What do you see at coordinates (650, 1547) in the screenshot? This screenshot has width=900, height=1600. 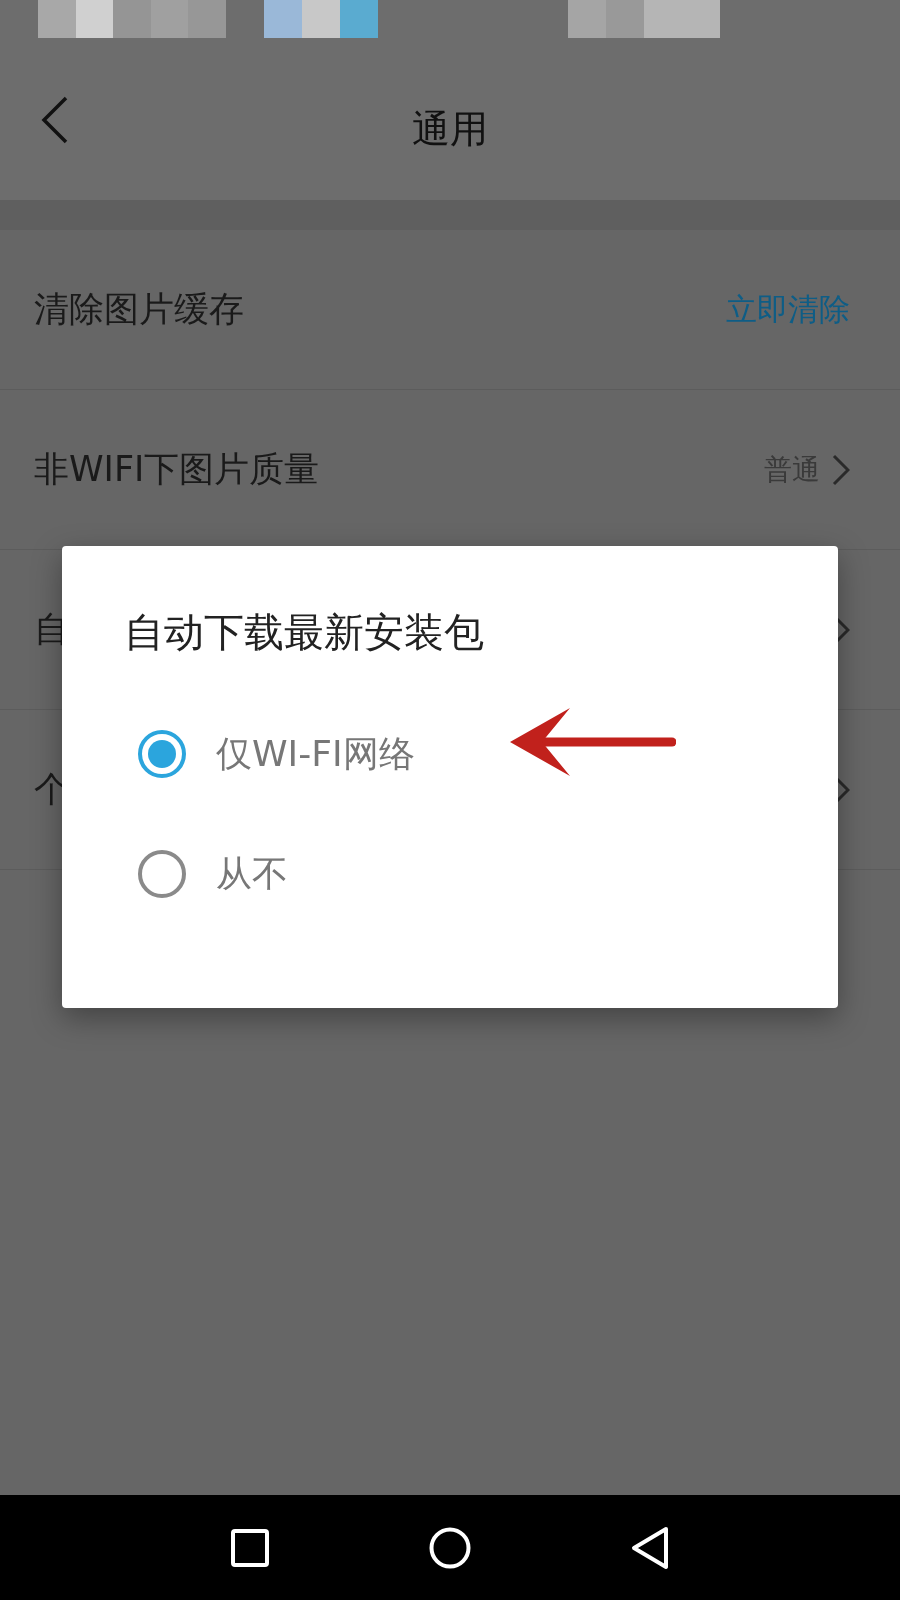 I see `back-icon` at bounding box center [650, 1547].